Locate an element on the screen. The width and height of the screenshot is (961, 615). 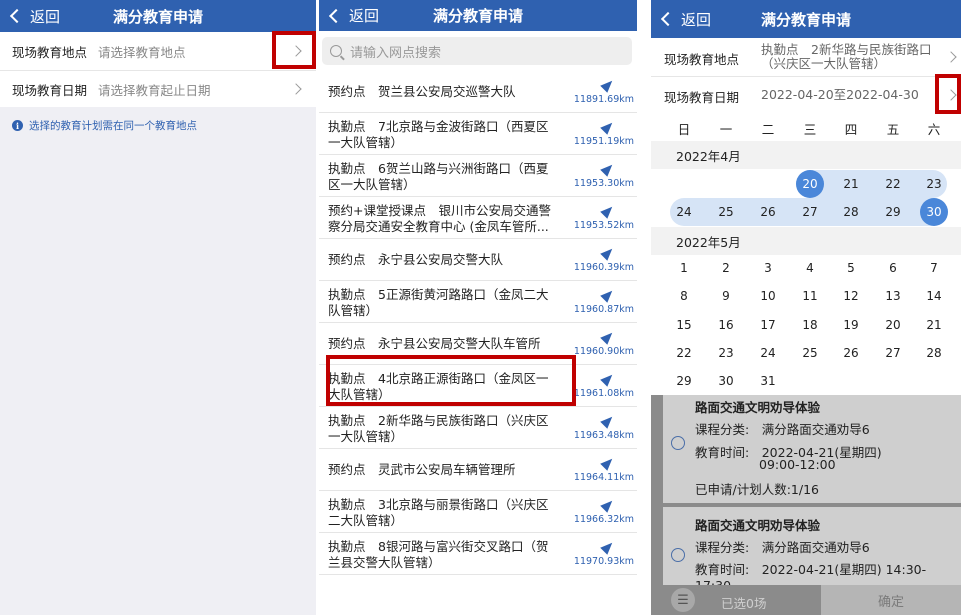
calendar-day: 15 is located at coordinates (684, 325).